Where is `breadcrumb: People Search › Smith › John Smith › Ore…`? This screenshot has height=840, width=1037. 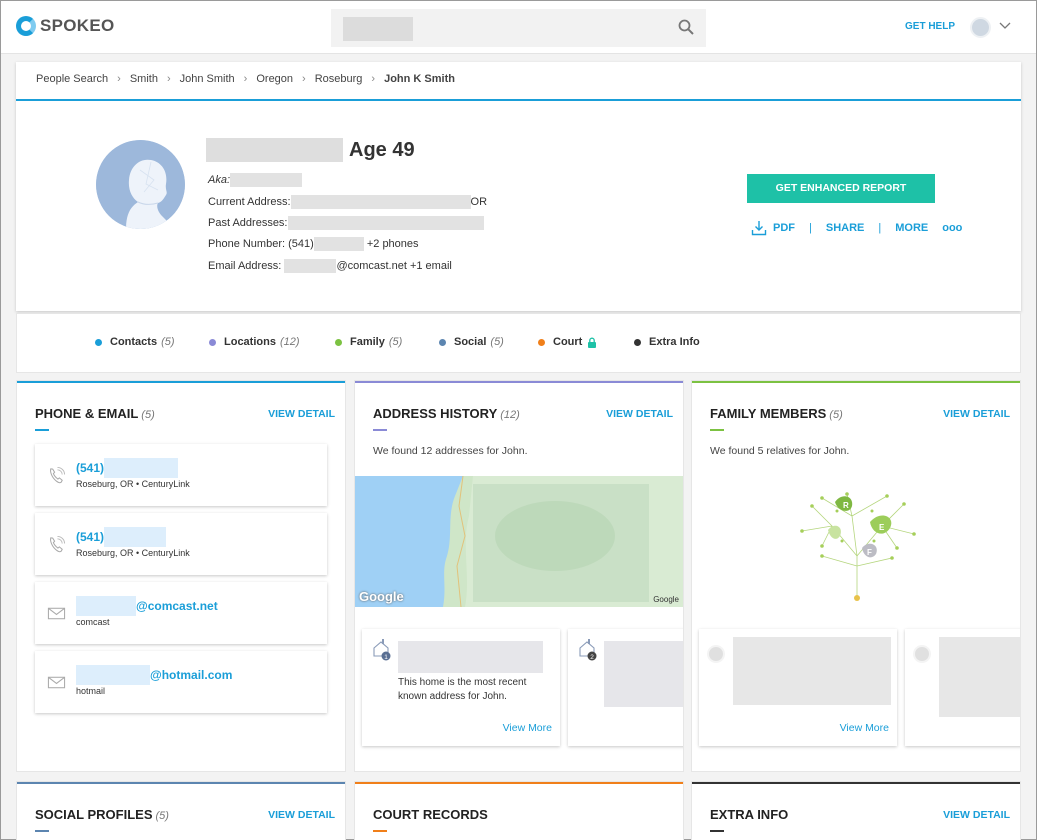 breadcrumb: People Search › Smith › John Smith › Ore… is located at coordinates (245, 79).